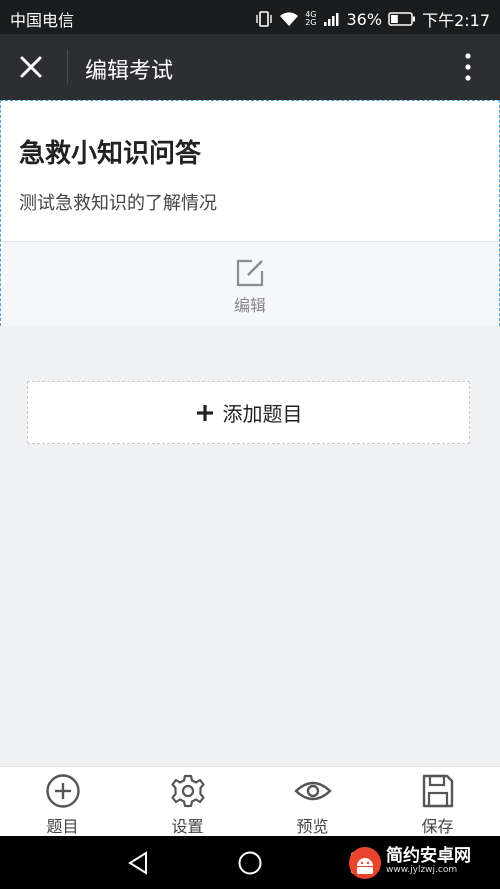 The height and width of the screenshot is (889, 500). I want to click on header-divider, so click(67, 67).